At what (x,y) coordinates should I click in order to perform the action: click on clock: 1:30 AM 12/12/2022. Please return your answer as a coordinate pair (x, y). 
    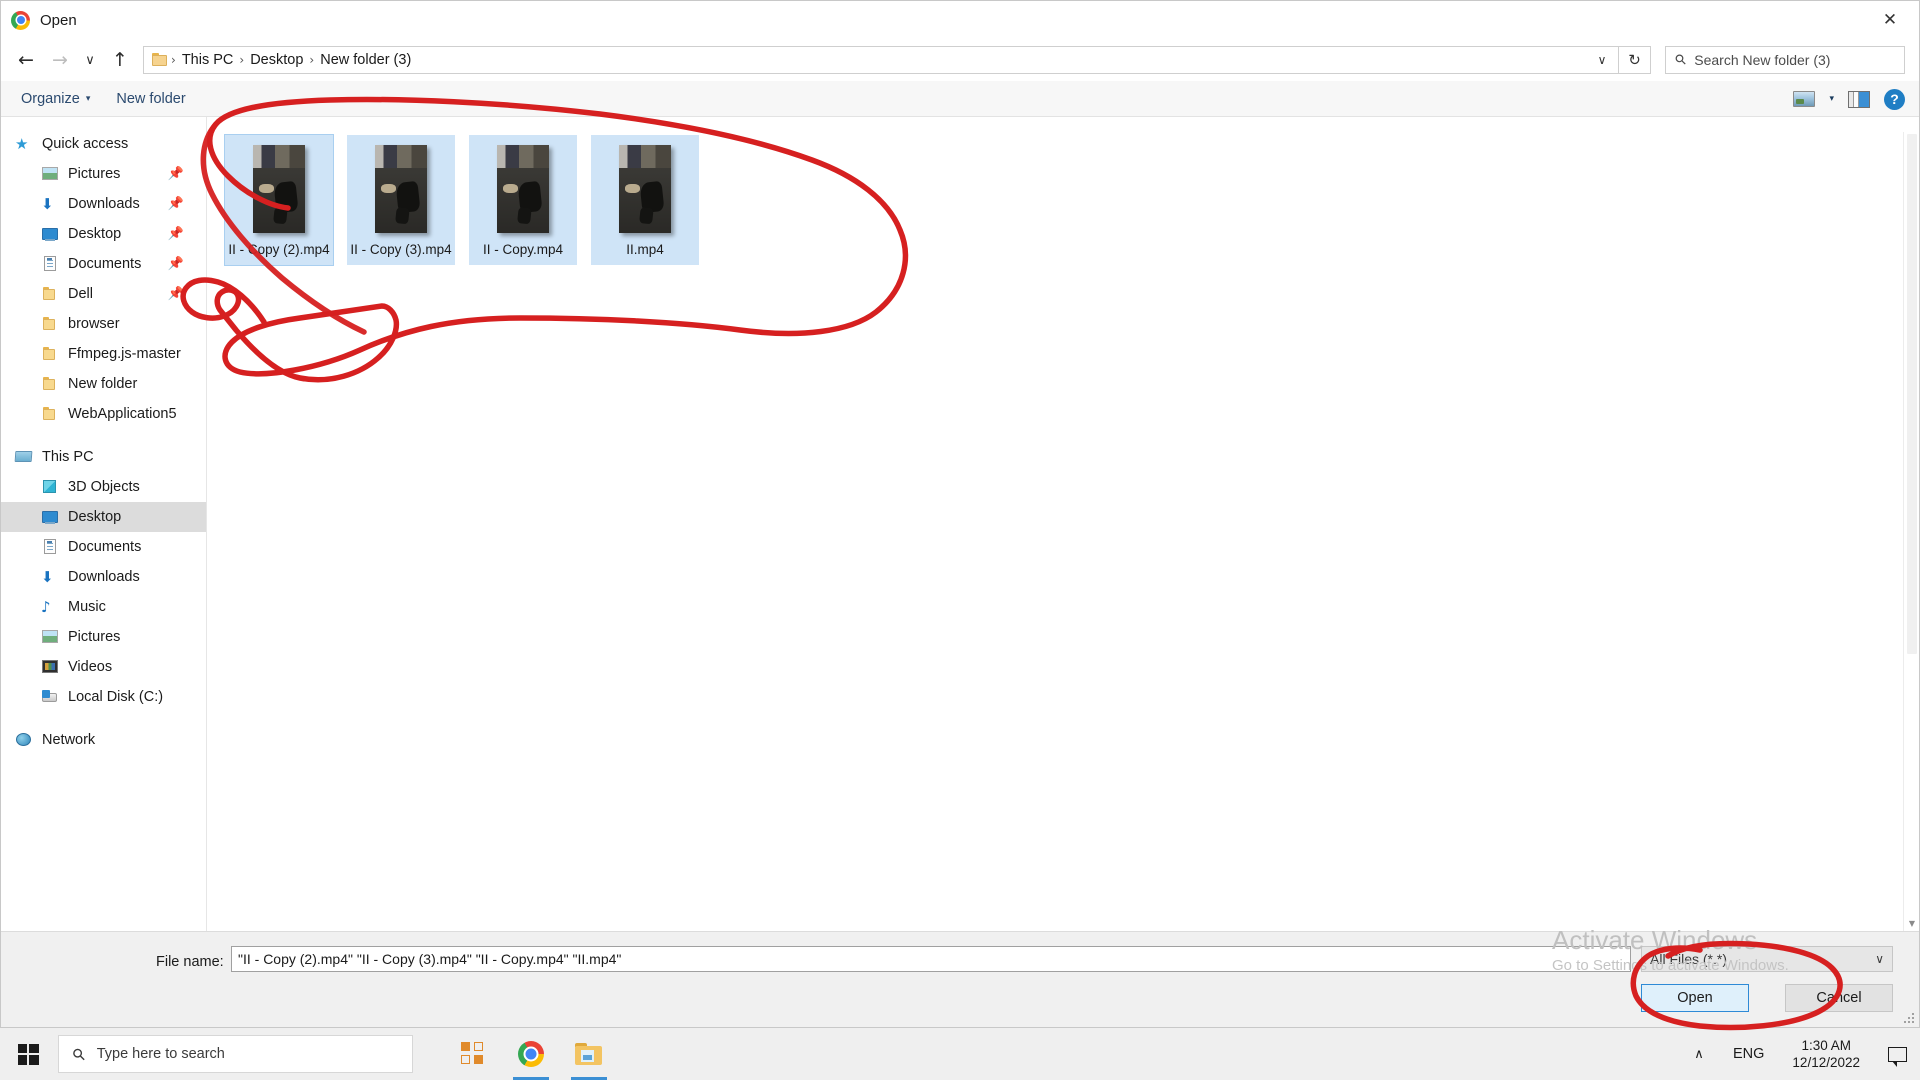
    Looking at the image, I should click on (1826, 1054).